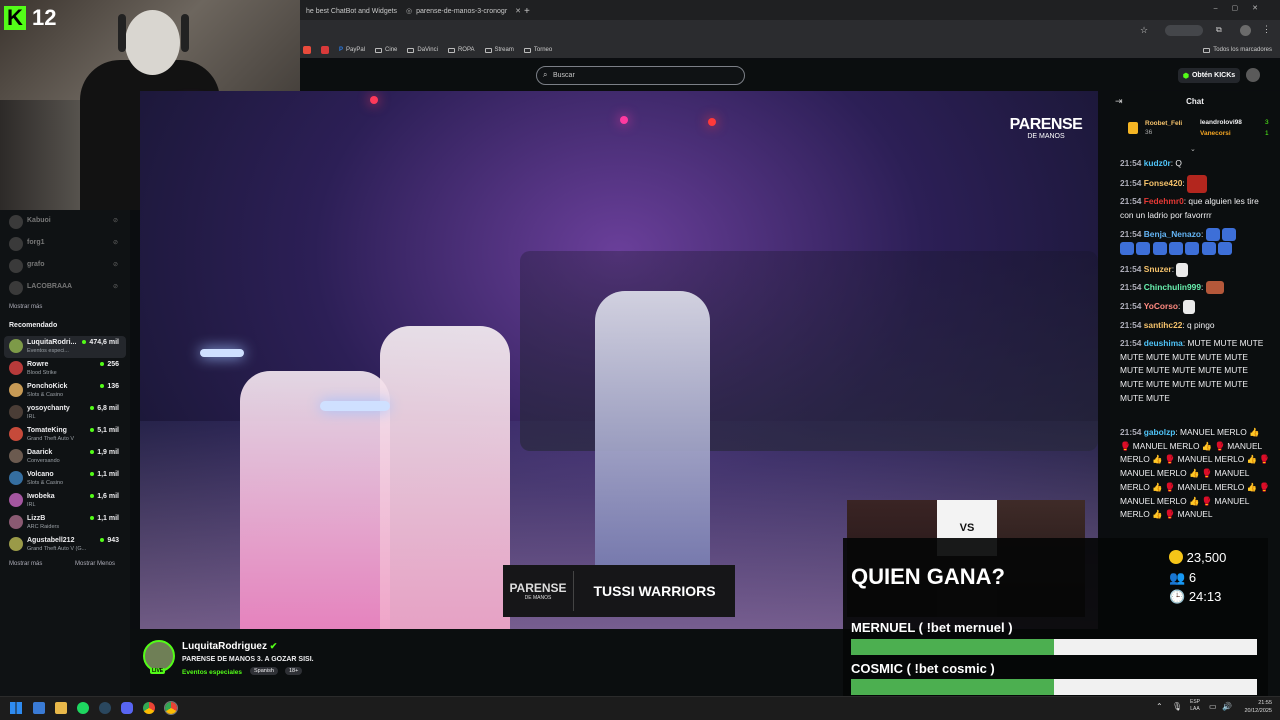 The width and height of the screenshot is (1280, 720). What do you see at coordinates (1253, 75) in the screenshot?
I see `user-avatar` at bounding box center [1253, 75].